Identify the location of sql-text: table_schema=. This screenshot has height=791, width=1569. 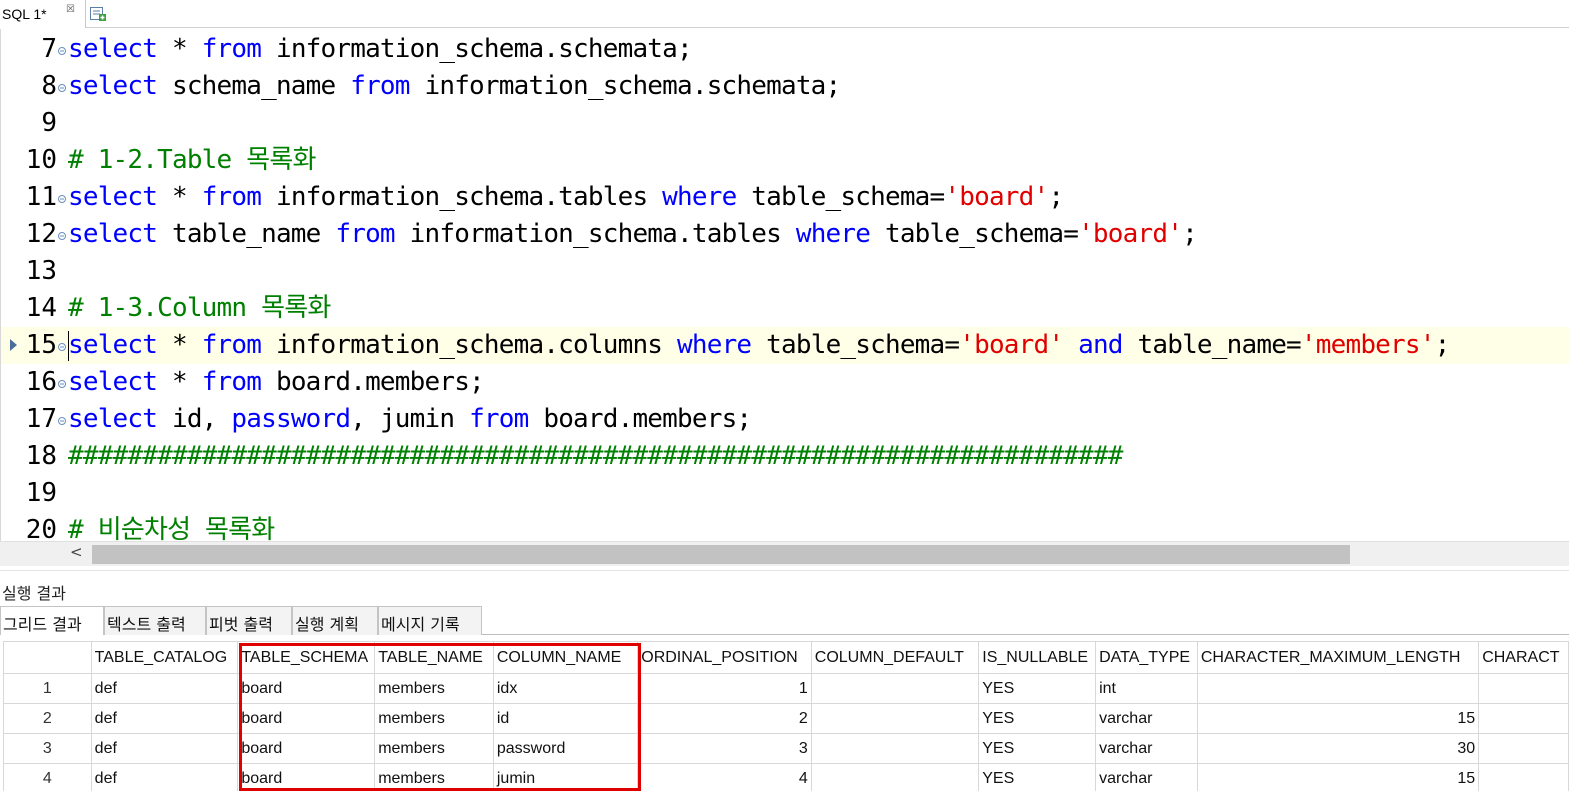
(840, 197).